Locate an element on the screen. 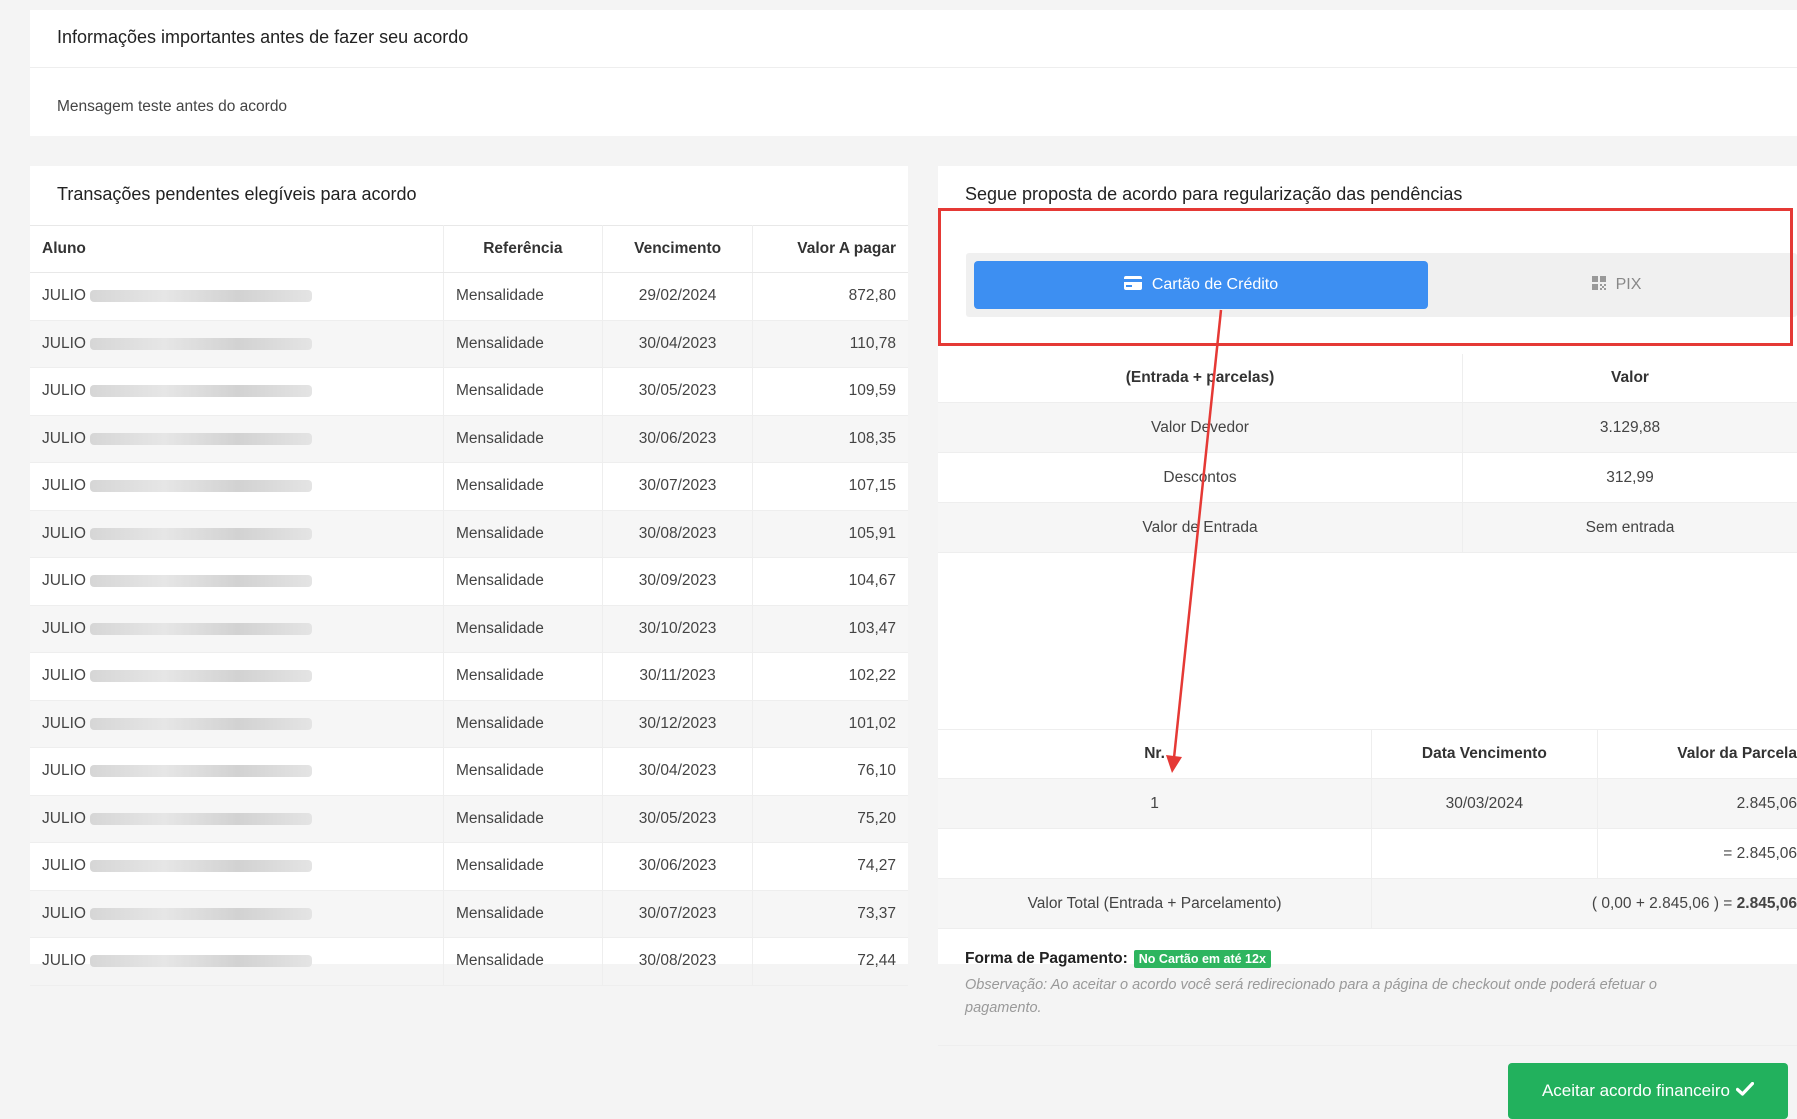  table-row: JULIOMensalidade30/07/2023107,15 is located at coordinates (469, 487).